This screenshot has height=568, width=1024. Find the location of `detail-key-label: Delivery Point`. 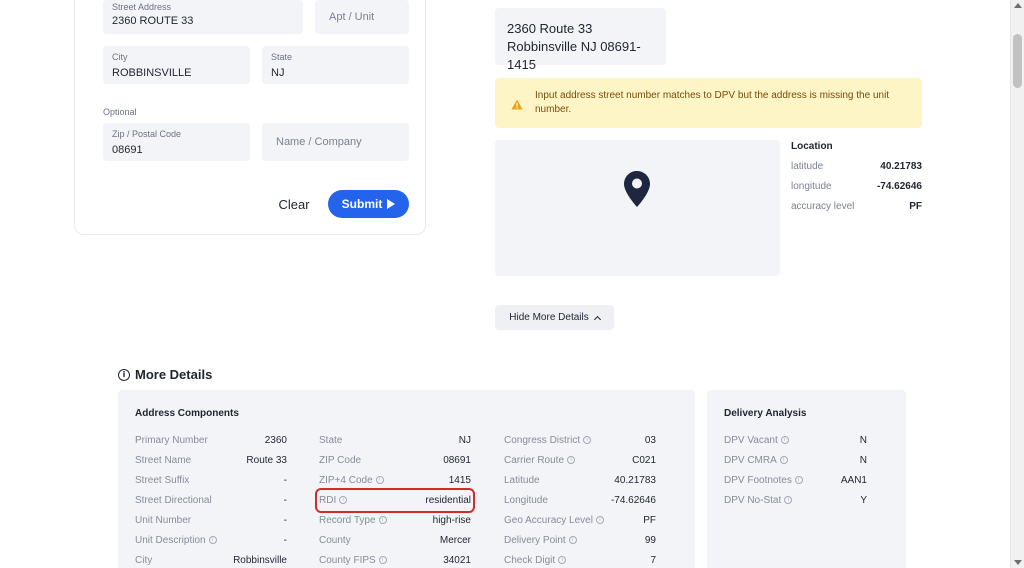

detail-key-label: Delivery Point is located at coordinates (535, 540).